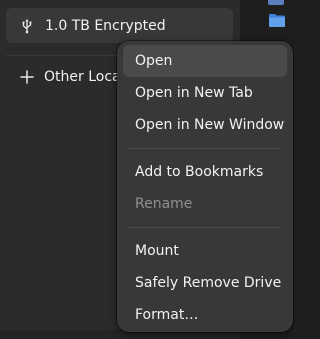 The image size is (320, 339). What do you see at coordinates (27, 77) in the screenshot?
I see `plus-icon` at bounding box center [27, 77].